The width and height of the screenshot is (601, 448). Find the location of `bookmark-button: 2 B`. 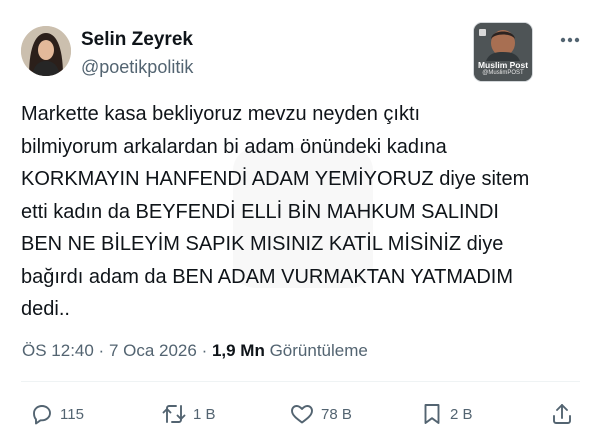

bookmark-button: 2 B is located at coordinates (446, 414).